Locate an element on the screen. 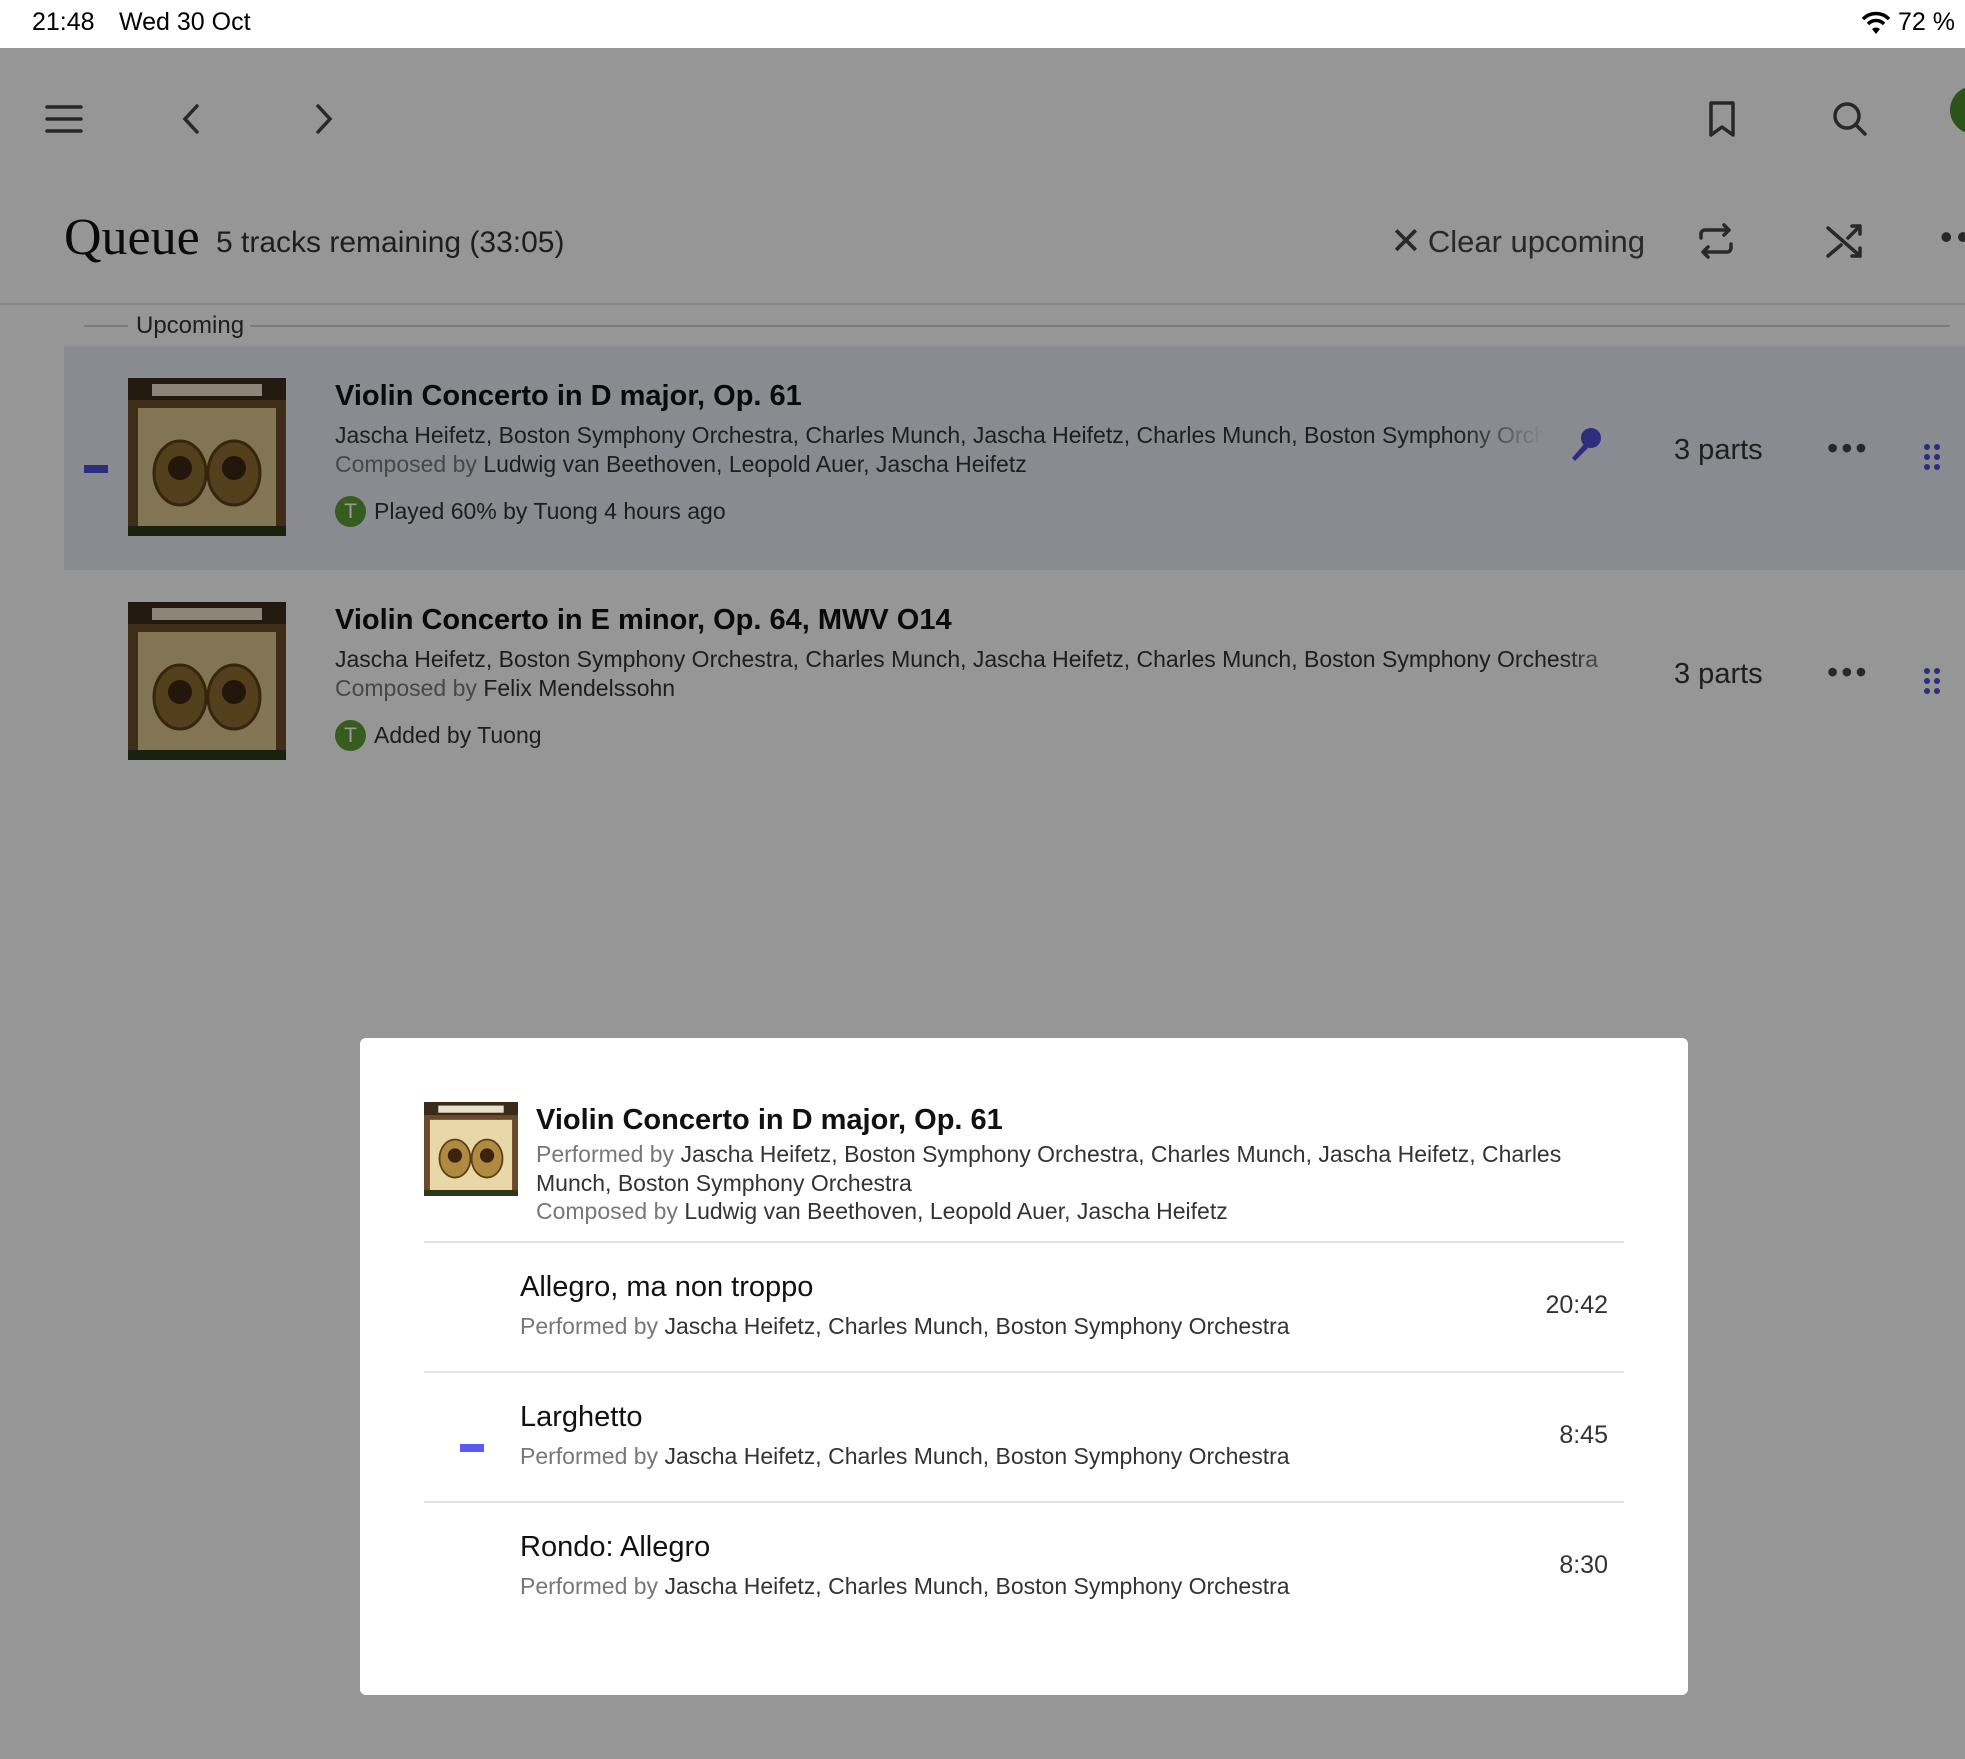 Image resolution: width=1965 pixels, height=1759 pixels. part-title: Allegro, ma non troppo is located at coordinates (667, 1287).